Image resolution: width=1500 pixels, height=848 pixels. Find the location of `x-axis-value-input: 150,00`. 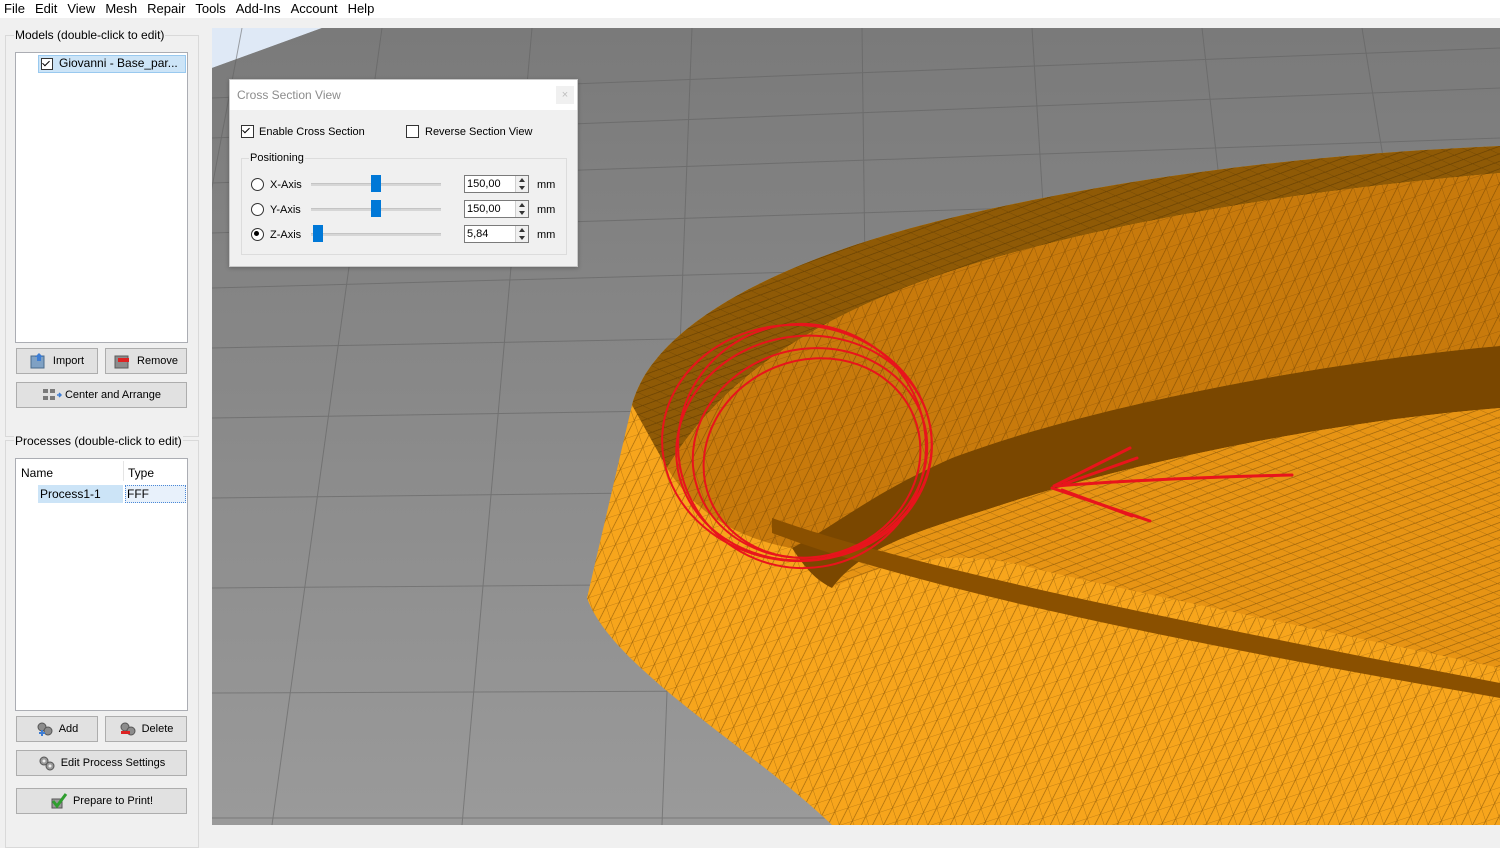

x-axis-value-input: 150,00 is located at coordinates (496, 184).